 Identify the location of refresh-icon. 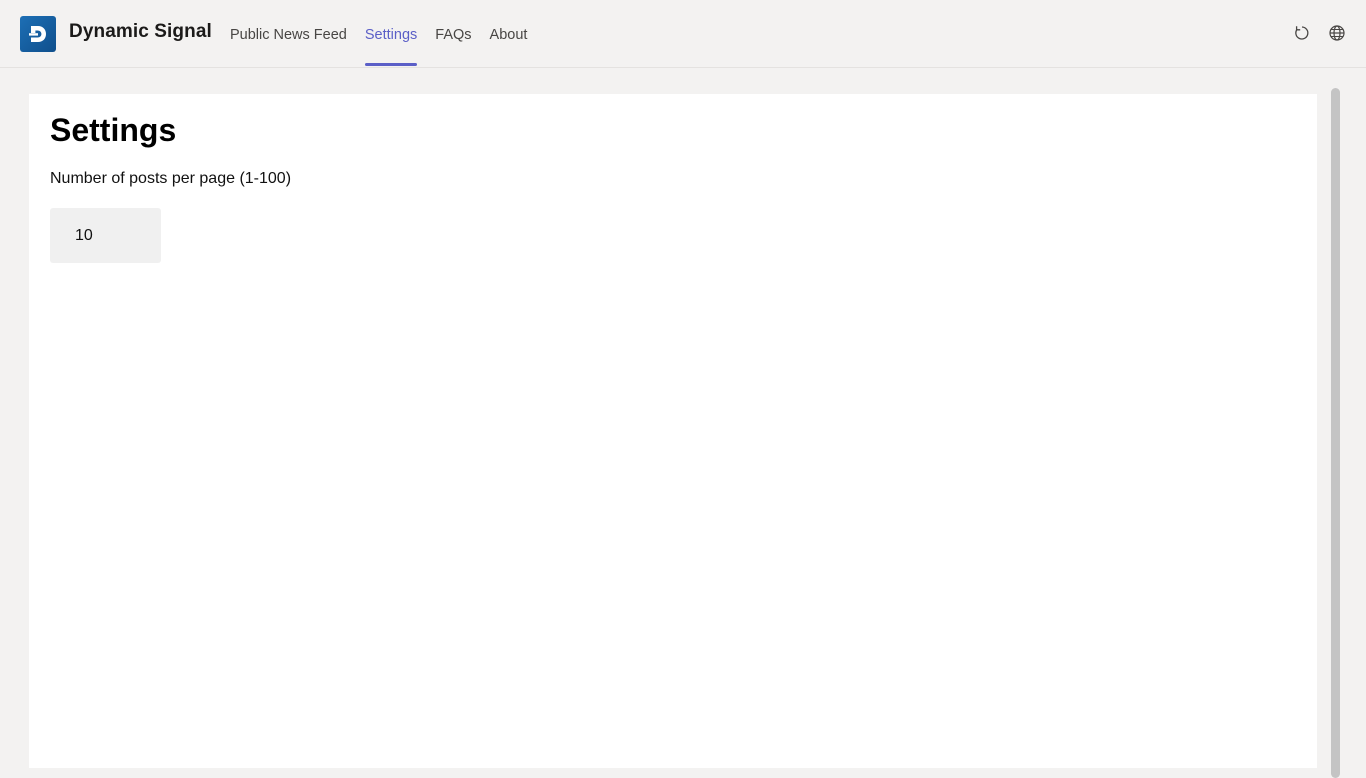
(1302, 33).